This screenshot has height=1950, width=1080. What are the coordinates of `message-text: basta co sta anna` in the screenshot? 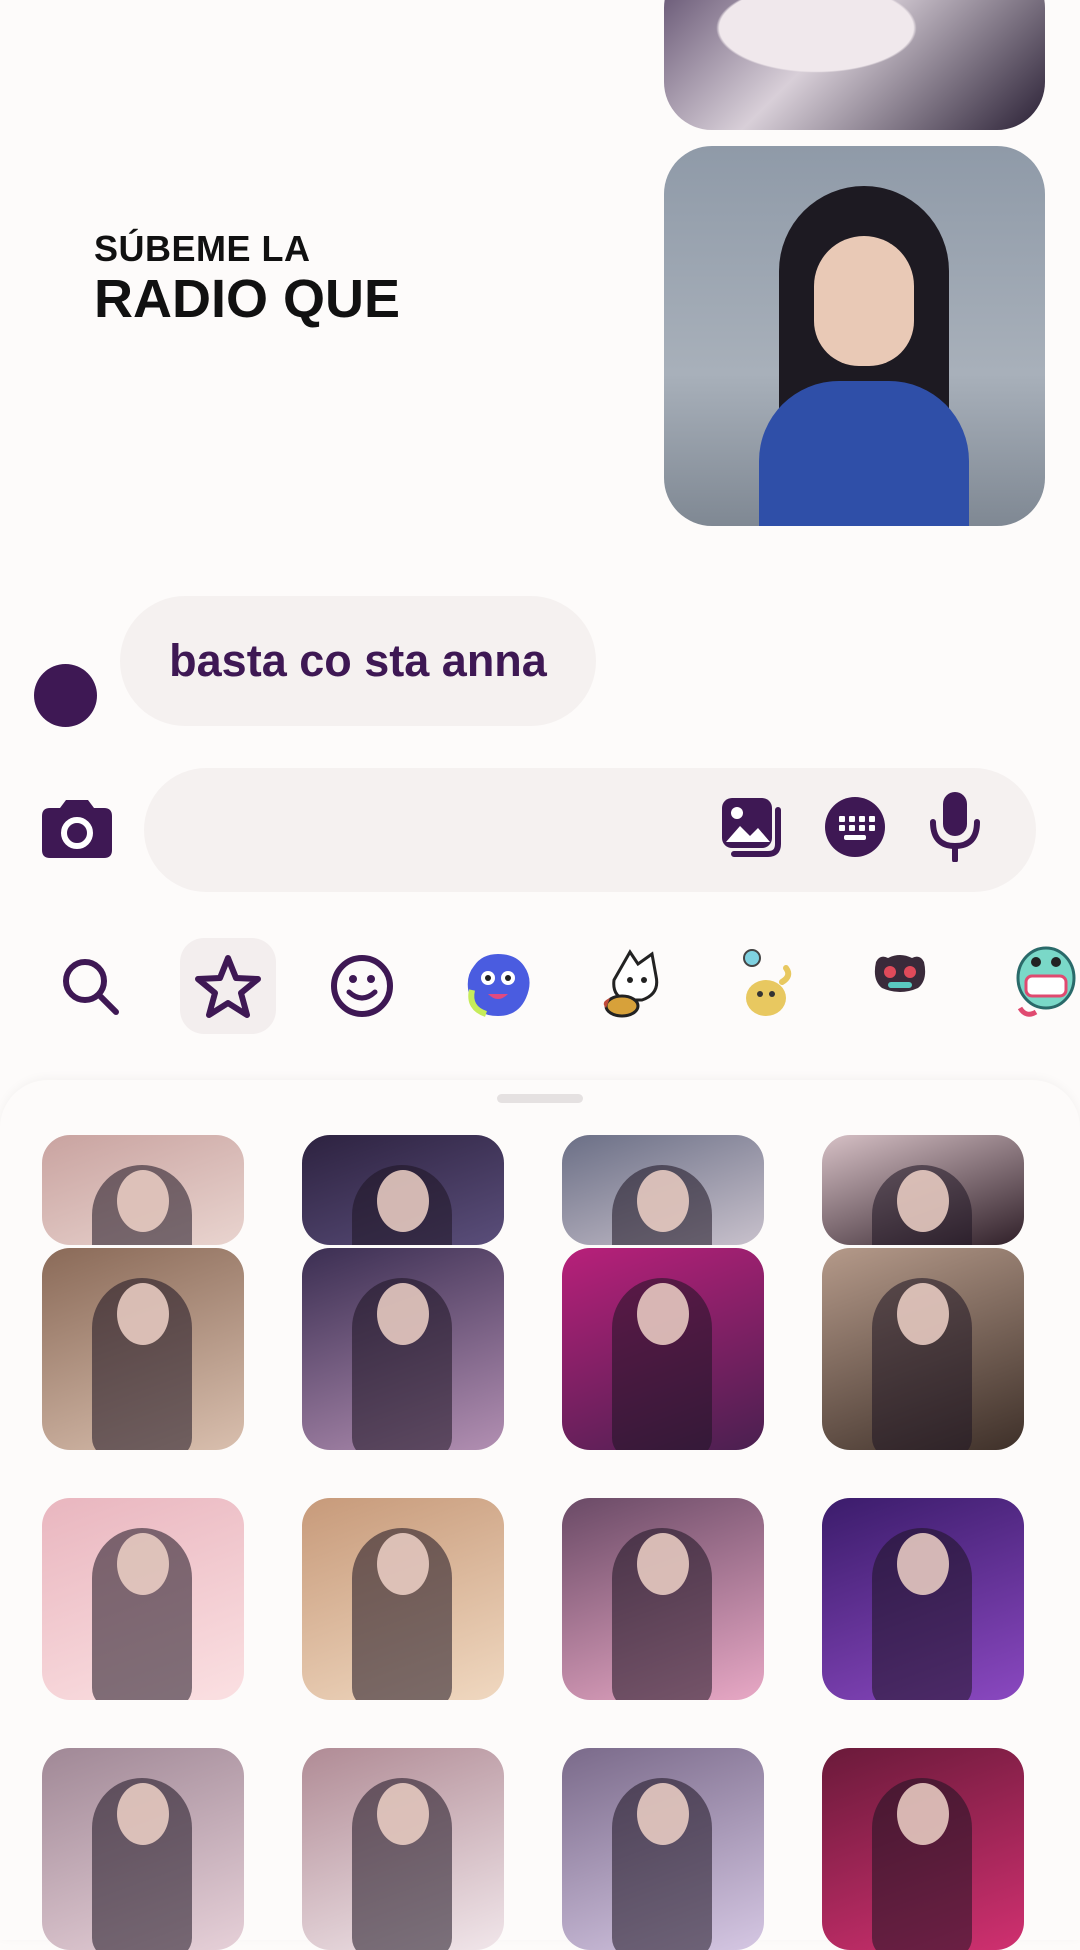 It's located at (358, 660).